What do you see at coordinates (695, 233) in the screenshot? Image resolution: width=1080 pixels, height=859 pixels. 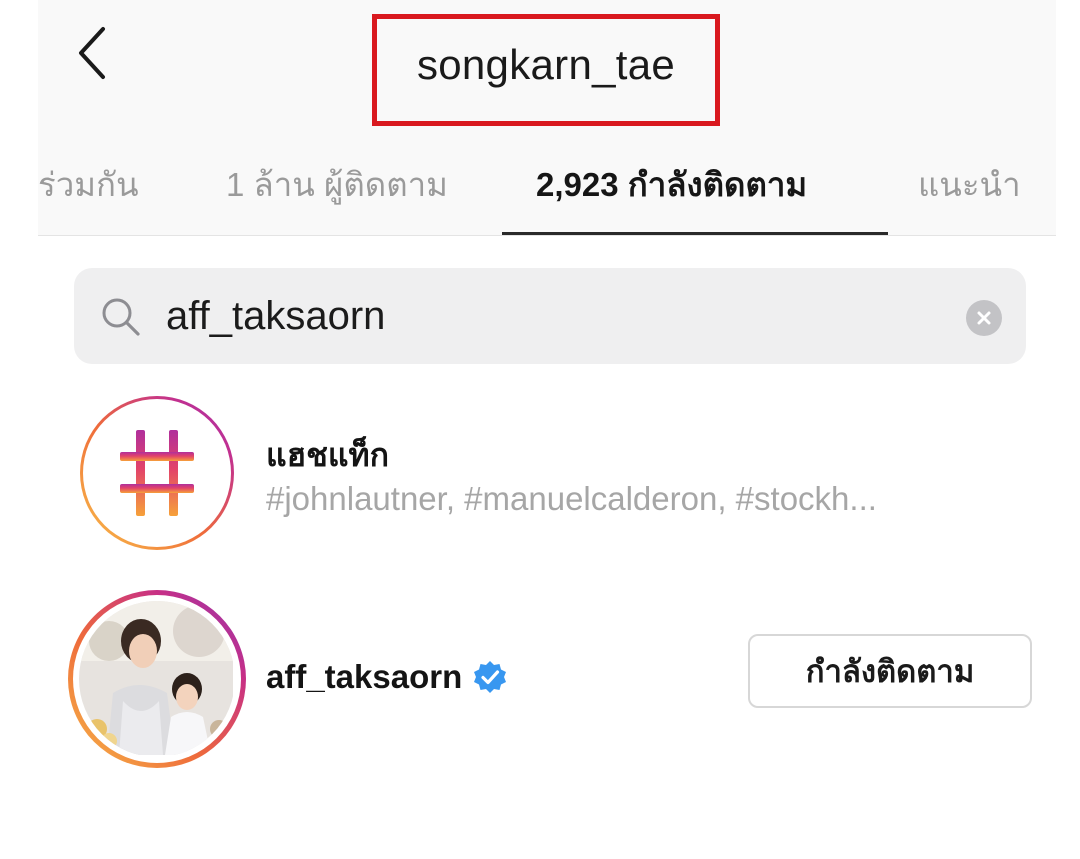 I see `active-tab-indicator` at bounding box center [695, 233].